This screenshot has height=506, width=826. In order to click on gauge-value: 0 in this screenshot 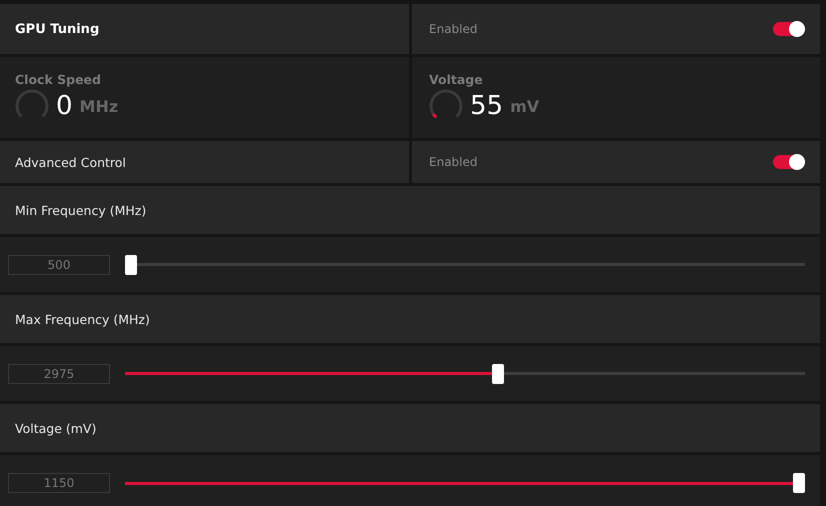, I will do `click(64, 106)`.